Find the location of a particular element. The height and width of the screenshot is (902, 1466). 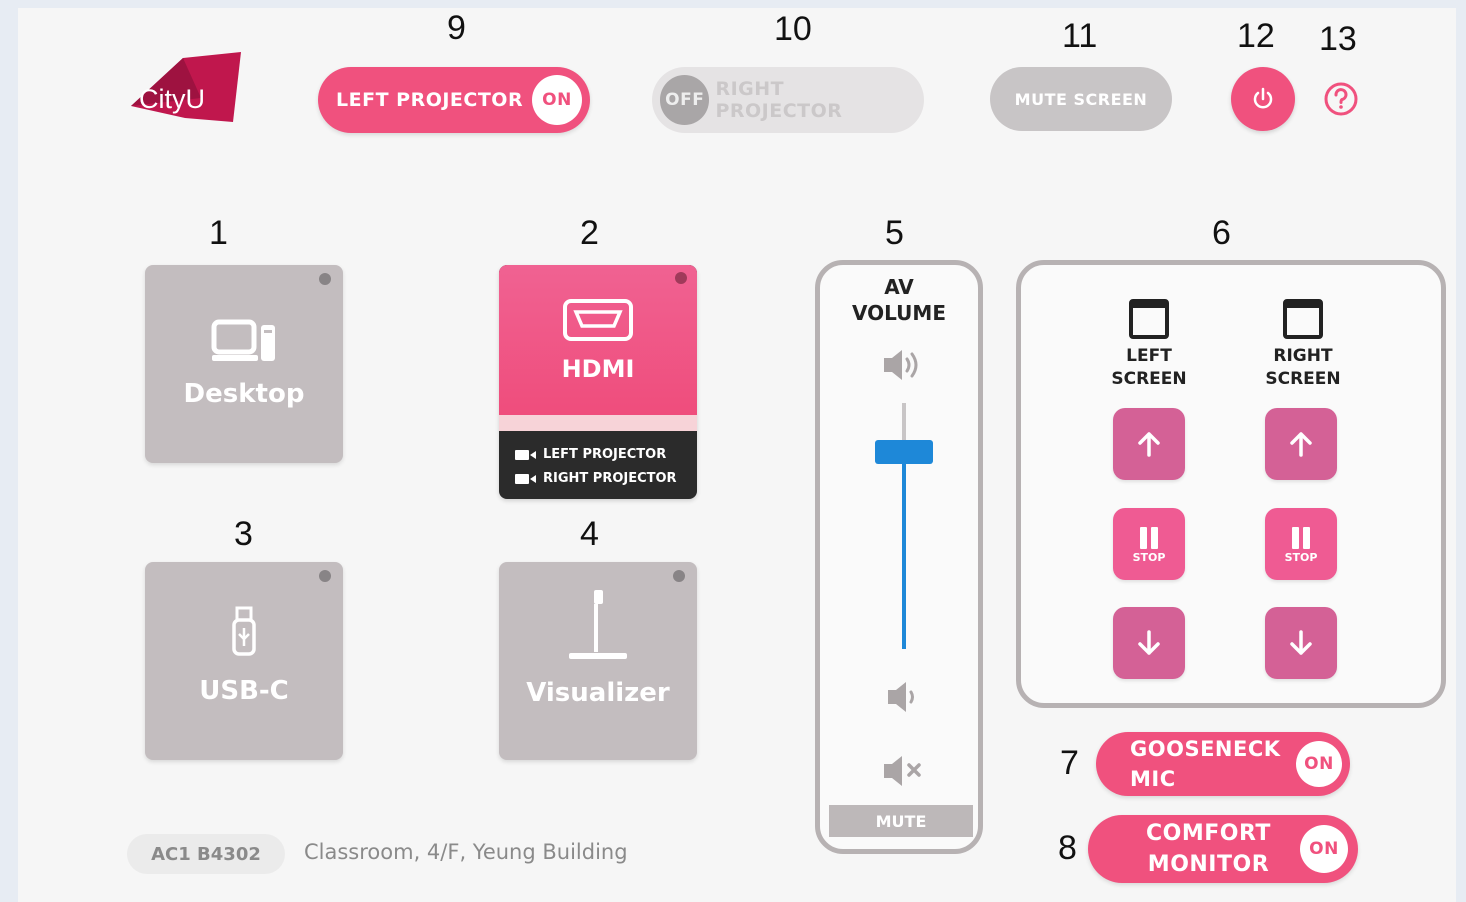

help-icon is located at coordinates (1341, 99).